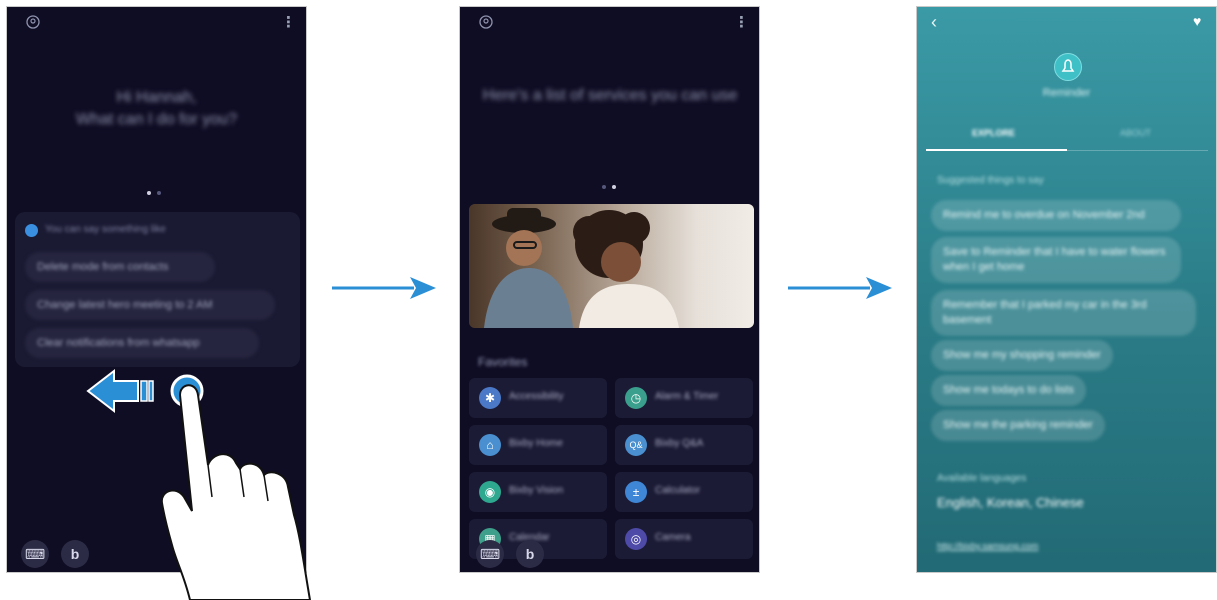 The image size is (1217, 600). Describe the element at coordinates (636, 398) in the screenshot. I see `alarm-clock-icon: ◷` at that location.